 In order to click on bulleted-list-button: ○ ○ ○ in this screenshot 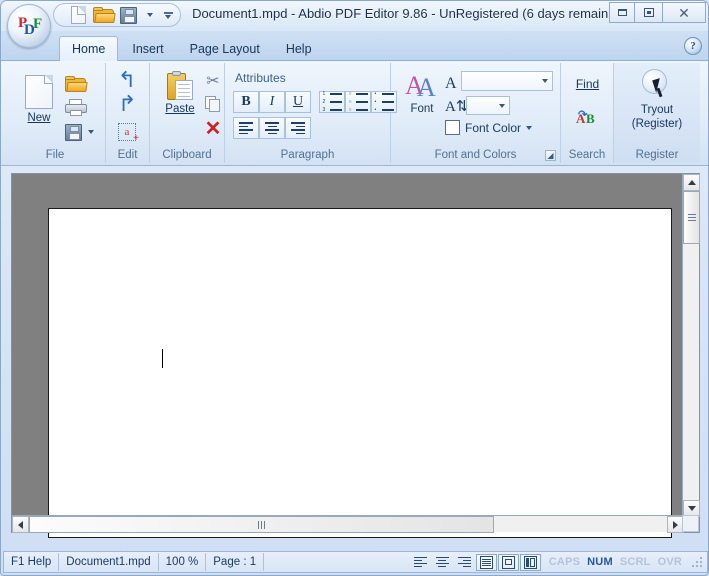, I will do `click(358, 102)`.